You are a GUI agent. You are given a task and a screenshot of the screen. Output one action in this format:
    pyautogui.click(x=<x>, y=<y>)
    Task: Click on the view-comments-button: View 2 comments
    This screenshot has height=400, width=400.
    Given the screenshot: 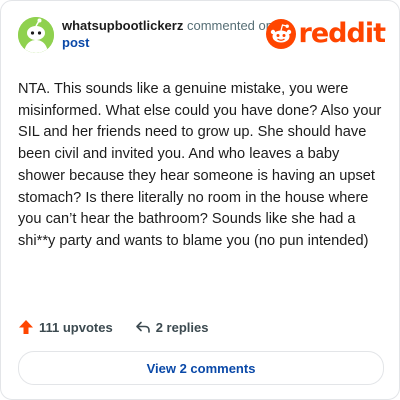 What is the action you would take?
    pyautogui.click(x=201, y=368)
    